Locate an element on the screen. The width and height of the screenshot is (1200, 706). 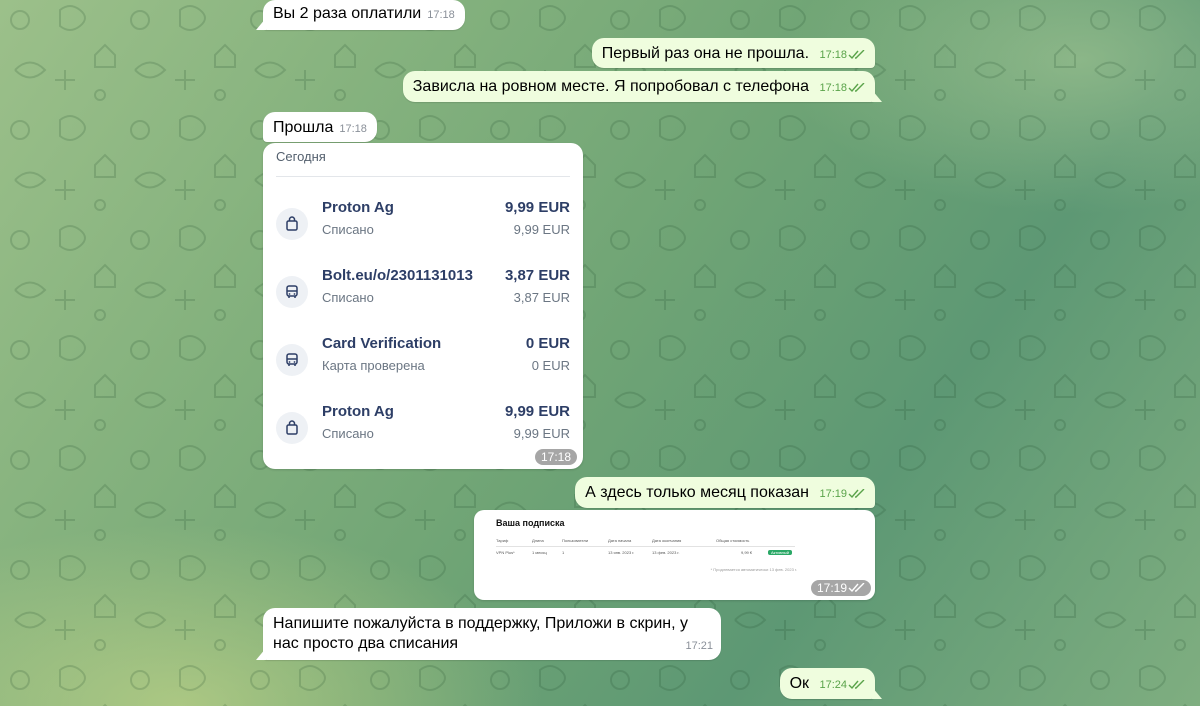
message-incoming: Прошла 17:18 is located at coordinates (320, 127).